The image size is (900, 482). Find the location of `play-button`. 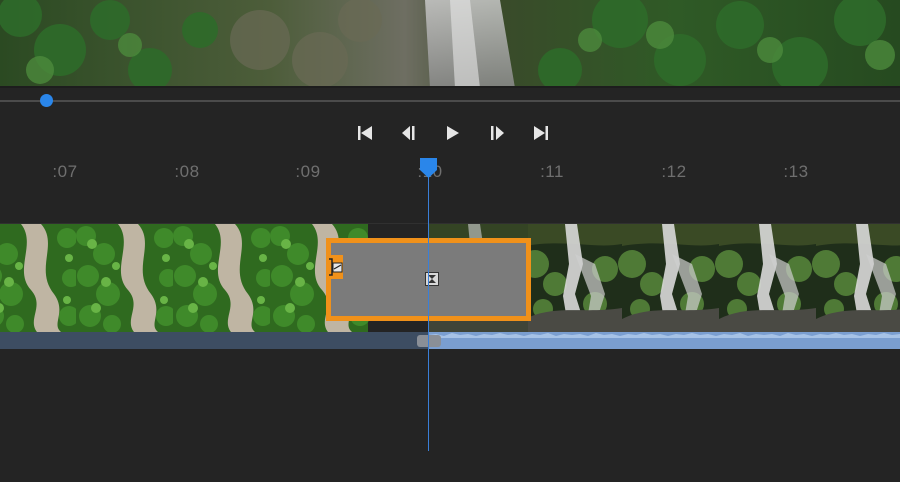

play-button is located at coordinates (453, 133).